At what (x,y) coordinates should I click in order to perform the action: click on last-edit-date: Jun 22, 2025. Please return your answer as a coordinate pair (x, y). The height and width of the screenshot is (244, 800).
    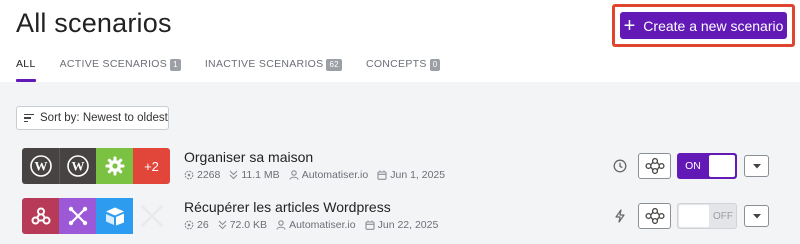
    Looking at the image, I should click on (408, 225).